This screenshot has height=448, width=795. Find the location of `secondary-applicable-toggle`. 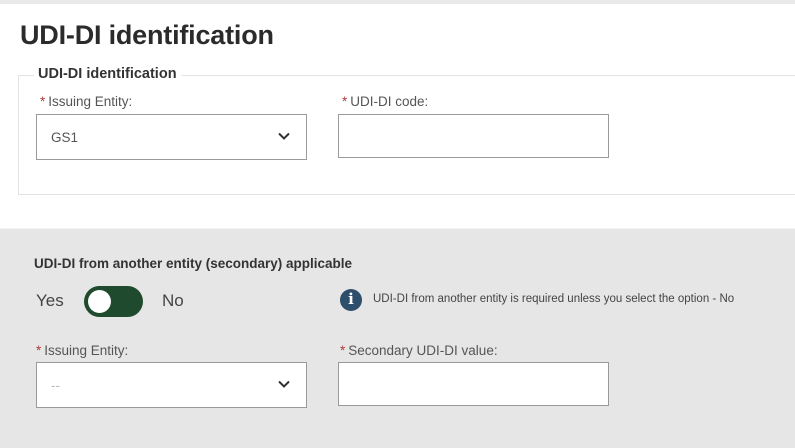

secondary-applicable-toggle is located at coordinates (113, 301).